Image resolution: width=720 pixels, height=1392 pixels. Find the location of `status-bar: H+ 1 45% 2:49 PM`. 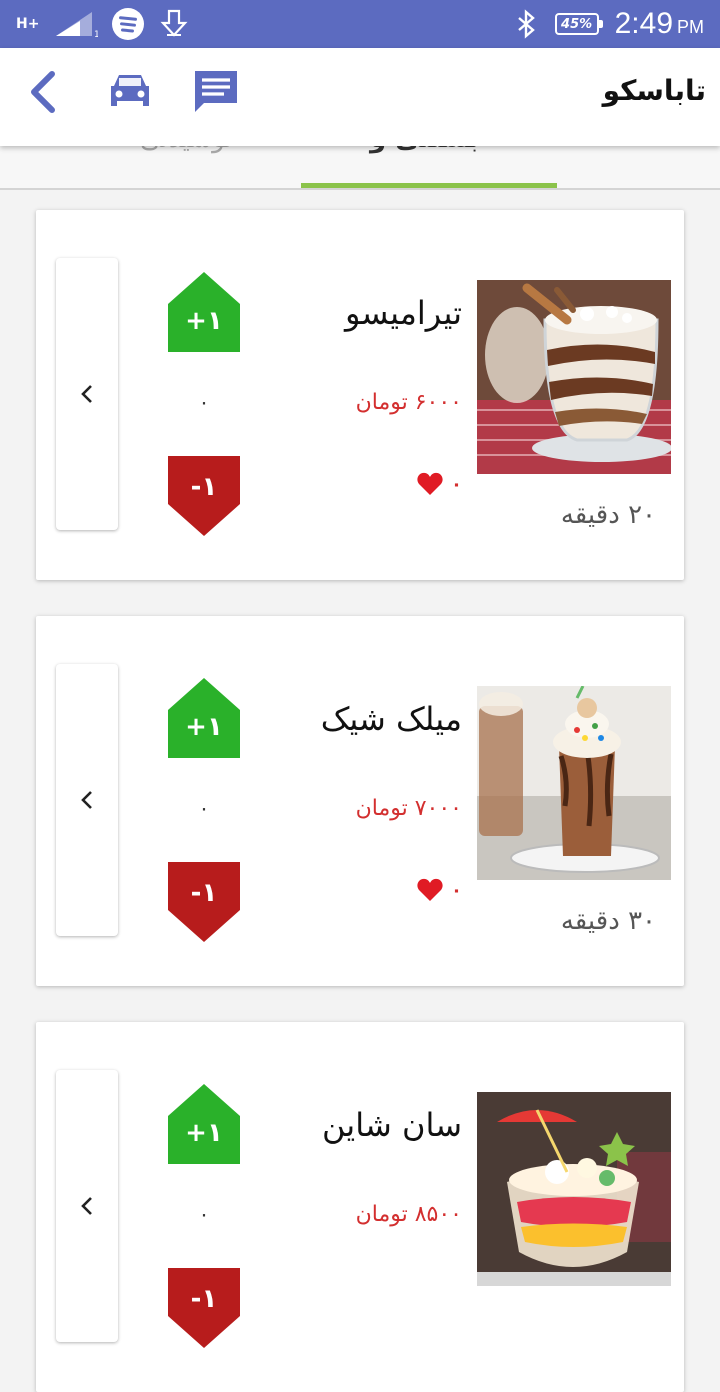

status-bar: H+ 1 45% 2:49 PM is located at coordinates (360, 24).